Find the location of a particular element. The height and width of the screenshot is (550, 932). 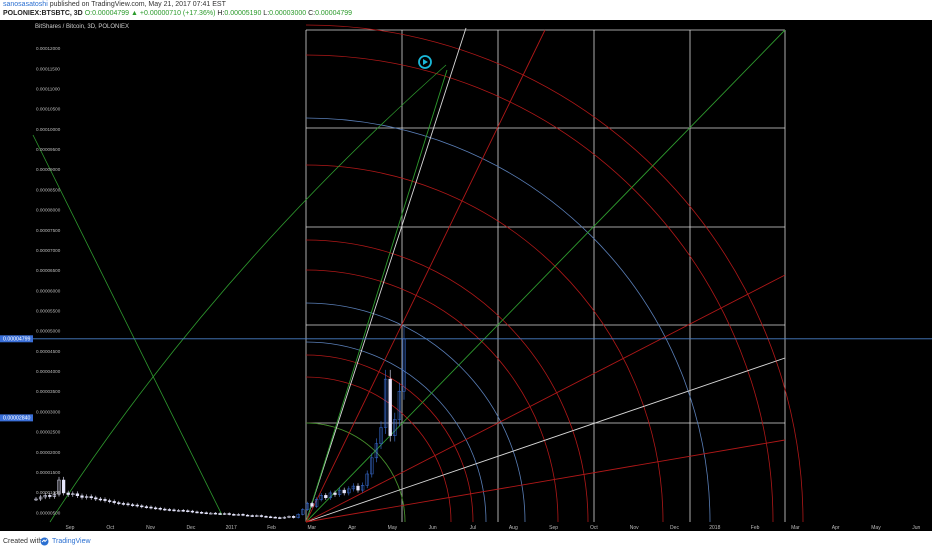

high-value: 0.00005190 is located at coordinates (243, 13).